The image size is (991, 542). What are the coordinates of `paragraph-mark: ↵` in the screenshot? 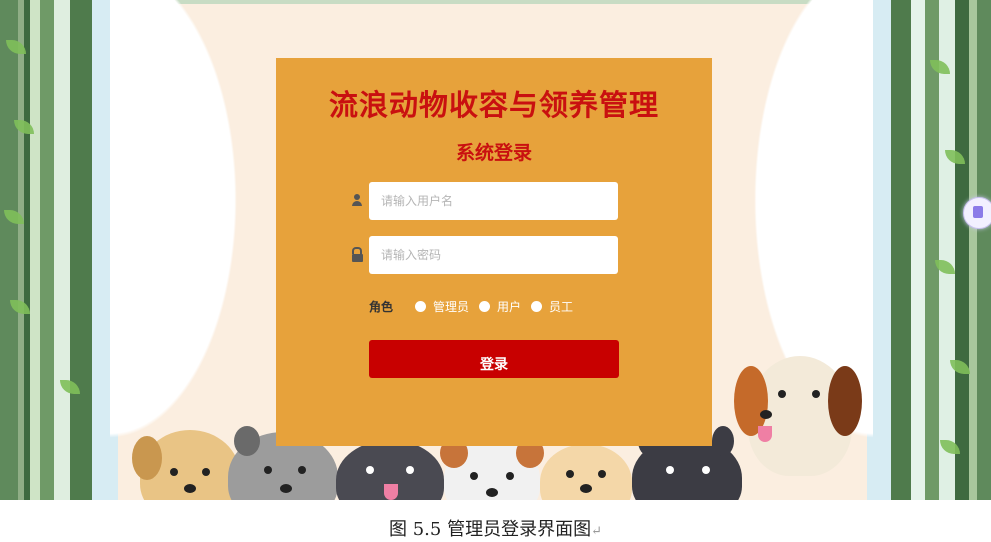 It's located at (596, 531).